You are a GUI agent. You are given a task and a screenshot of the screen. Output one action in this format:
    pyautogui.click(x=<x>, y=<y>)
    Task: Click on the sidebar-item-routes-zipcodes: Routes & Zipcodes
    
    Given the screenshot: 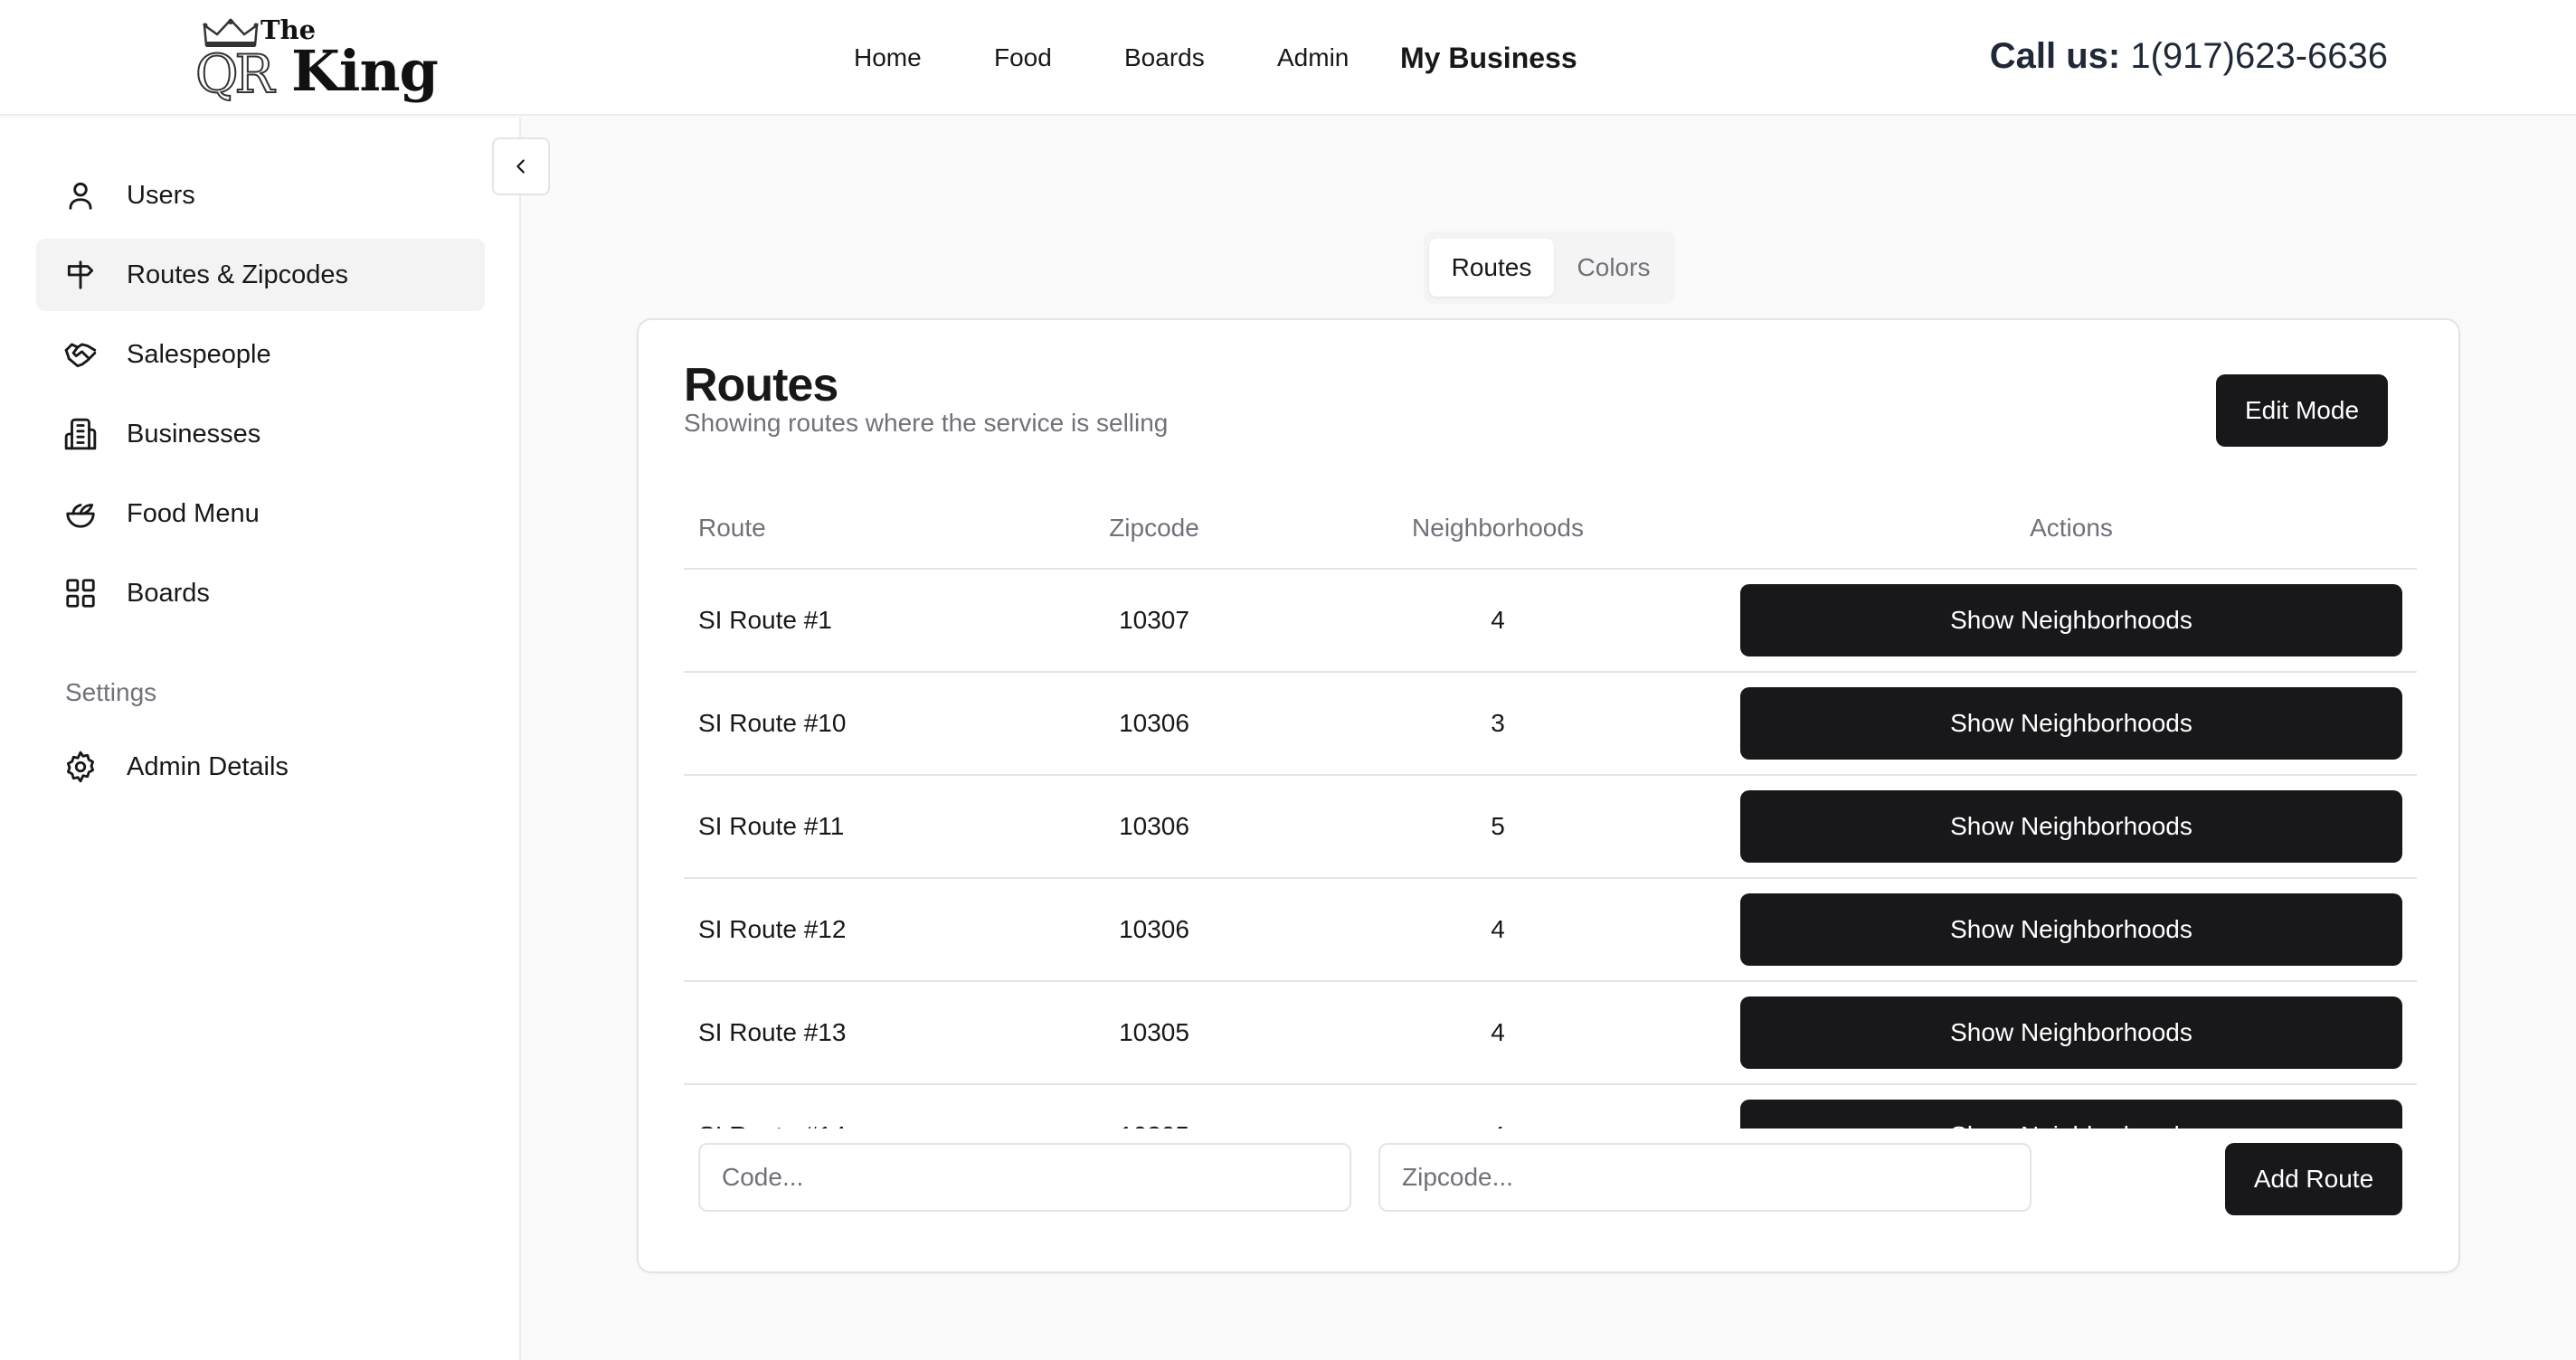 What is the action you would take?
    pyautogui.click(x=260, y=275)
    